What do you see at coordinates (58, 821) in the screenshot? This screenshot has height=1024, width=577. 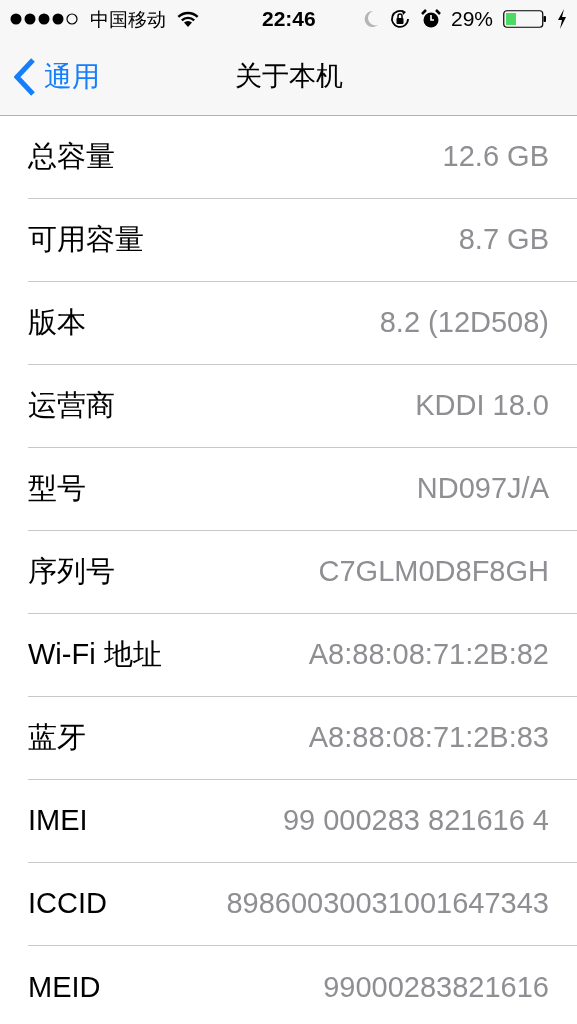 I see `row-label: IMEI` at bounding box center [58, 821].